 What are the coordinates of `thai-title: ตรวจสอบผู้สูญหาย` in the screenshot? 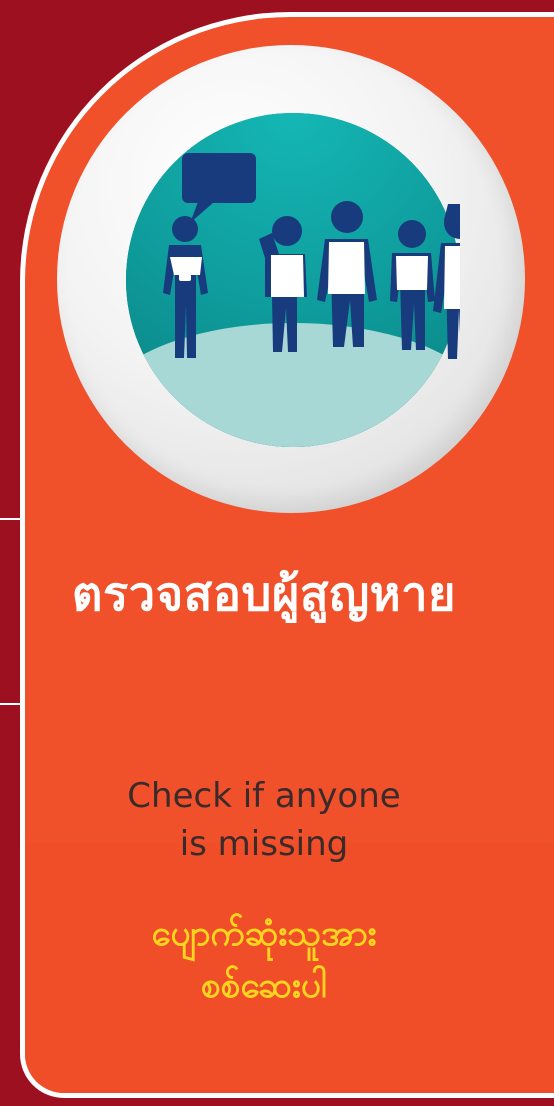 It's located at (264, 594).